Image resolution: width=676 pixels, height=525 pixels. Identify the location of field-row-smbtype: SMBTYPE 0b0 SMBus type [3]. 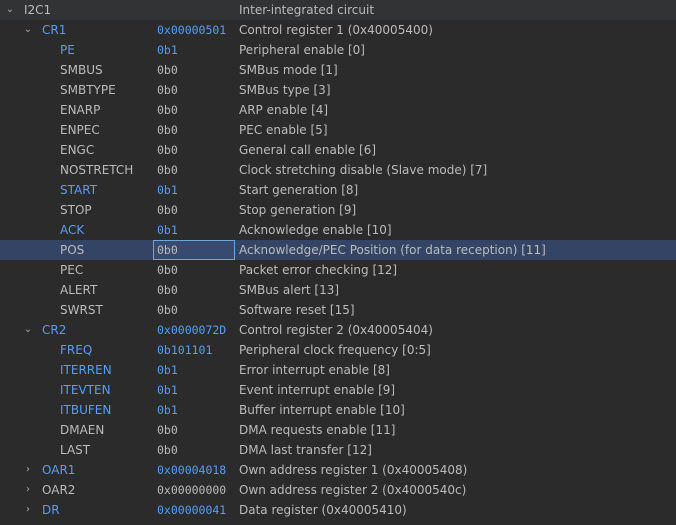
(338, 90).